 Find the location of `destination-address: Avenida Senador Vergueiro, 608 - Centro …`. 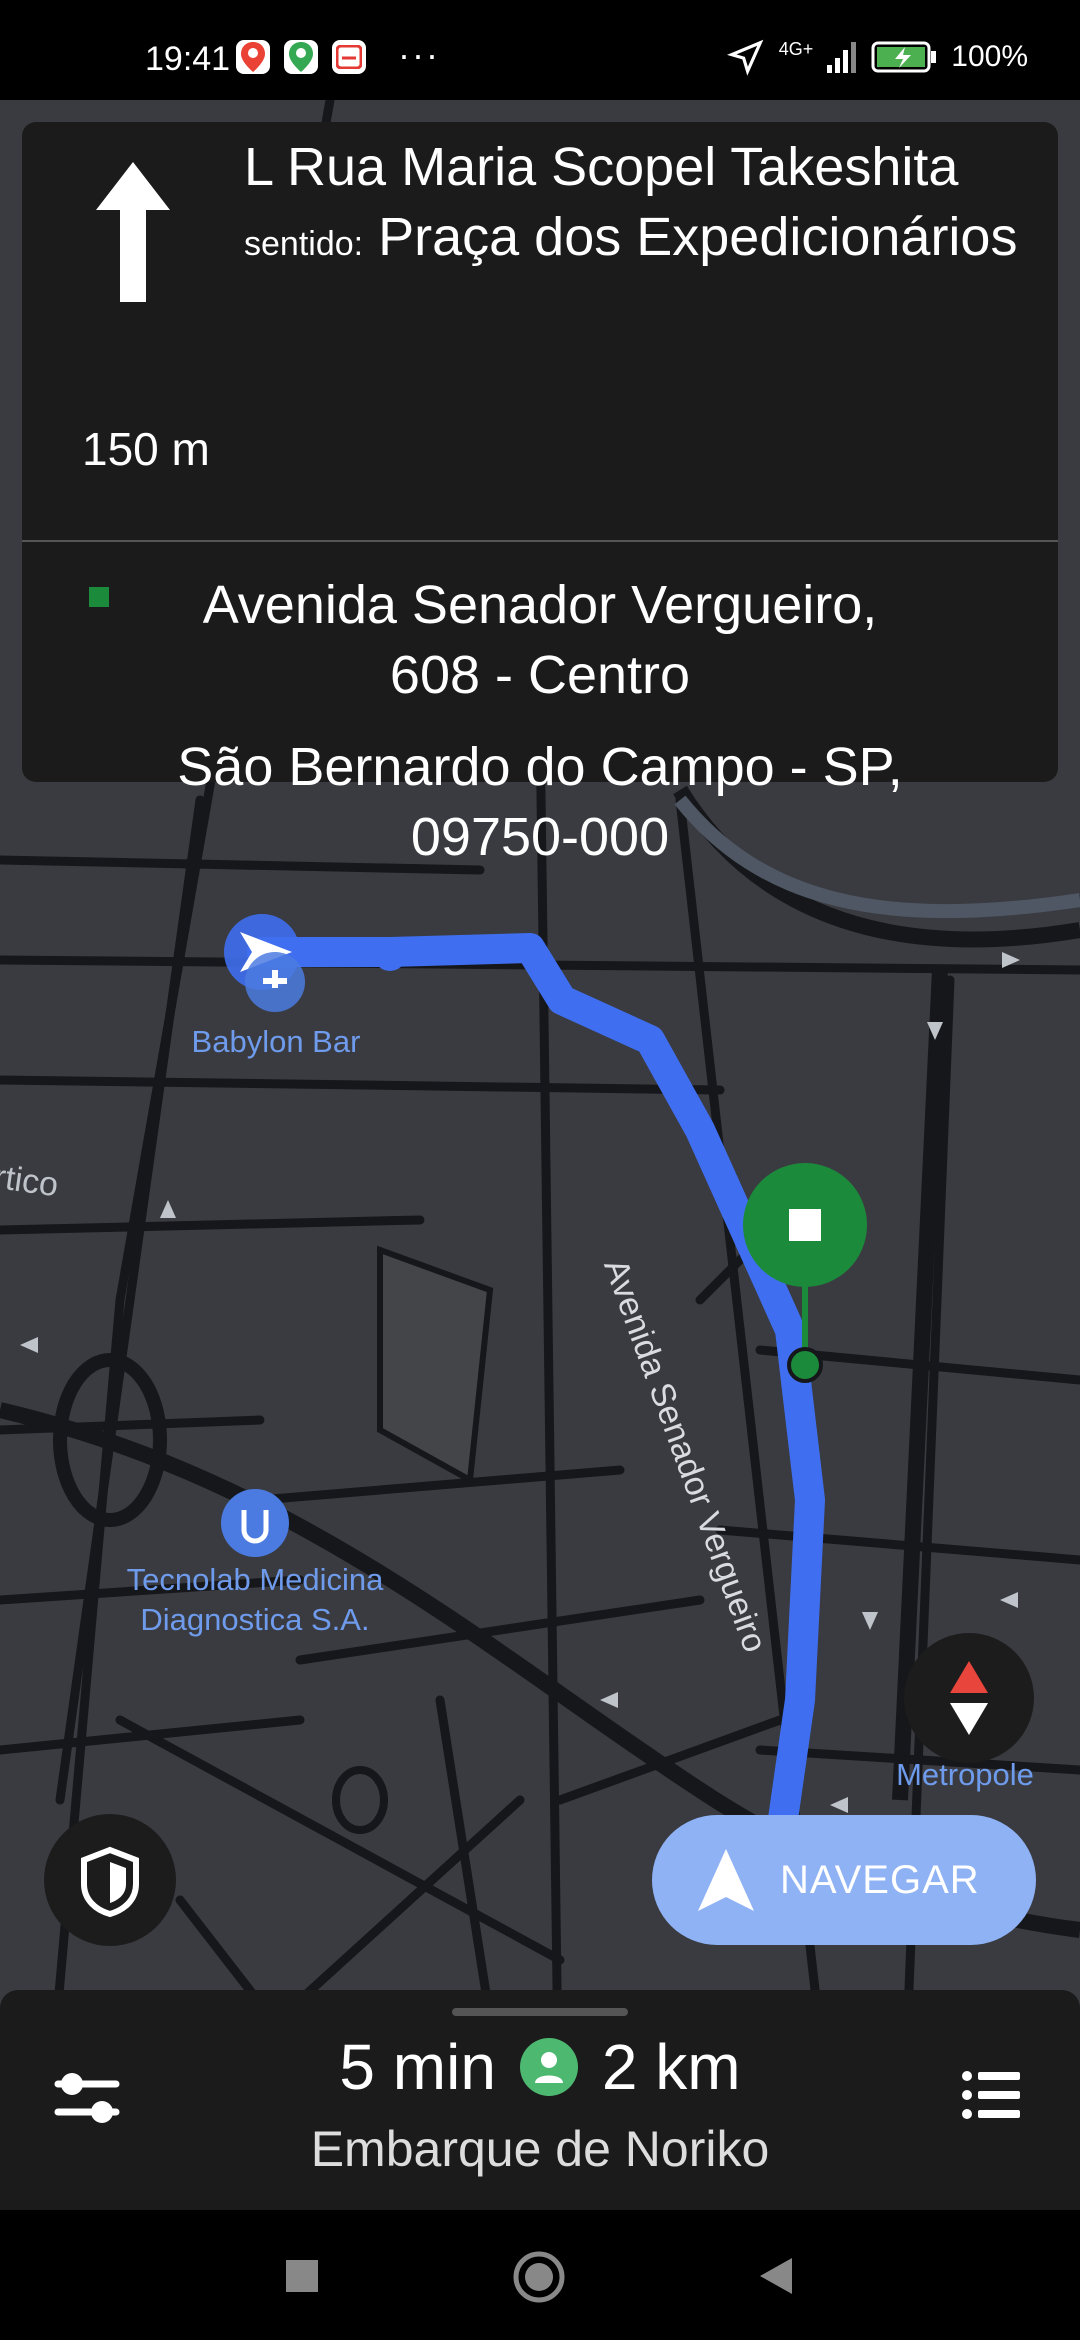

destination-address: Avenida Senador Vergueiro, 608 - Centro … is located at coordinates (540, 721).